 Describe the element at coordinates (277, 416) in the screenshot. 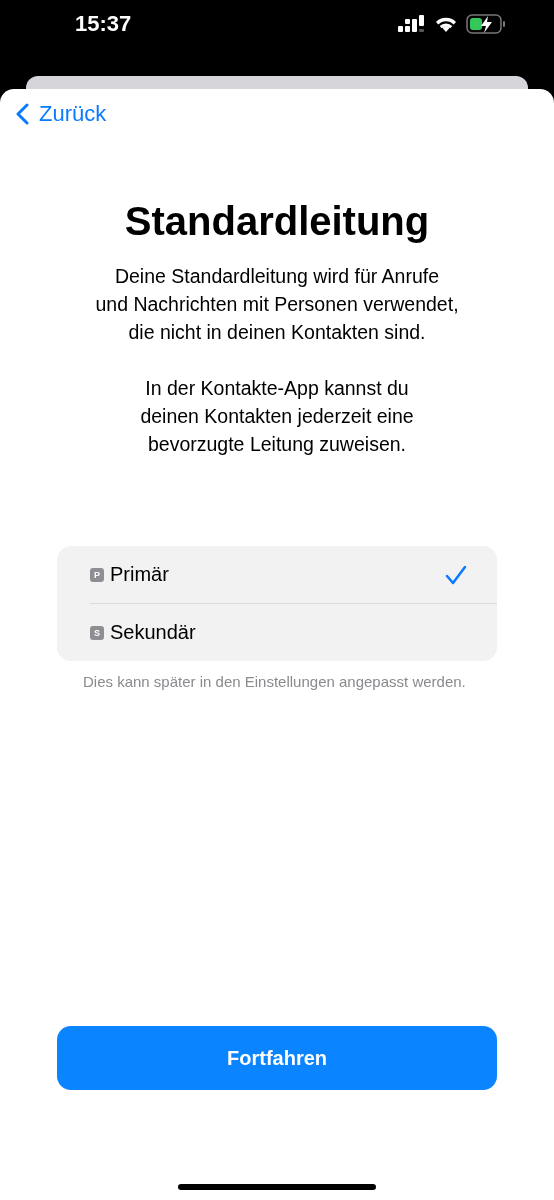

I see `description-text: In der Kontakte-App kannst du deinen Kontakten jederzeit eine bevorzugte Leitung zuweisen.` at that location.